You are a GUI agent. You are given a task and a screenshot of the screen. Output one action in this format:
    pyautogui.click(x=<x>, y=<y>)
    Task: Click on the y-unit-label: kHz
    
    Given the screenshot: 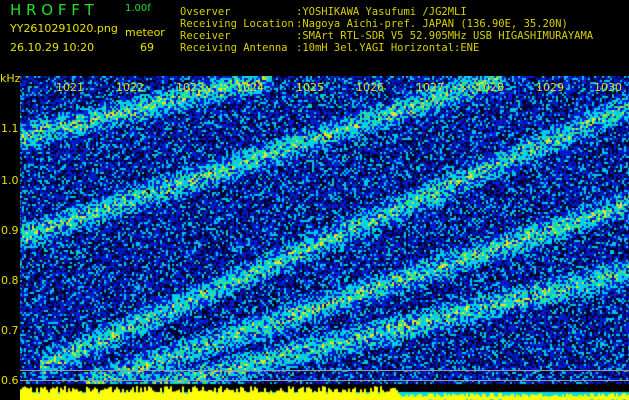 What is the action you would take?
    pyautogui.click(x=10, y=78)
    